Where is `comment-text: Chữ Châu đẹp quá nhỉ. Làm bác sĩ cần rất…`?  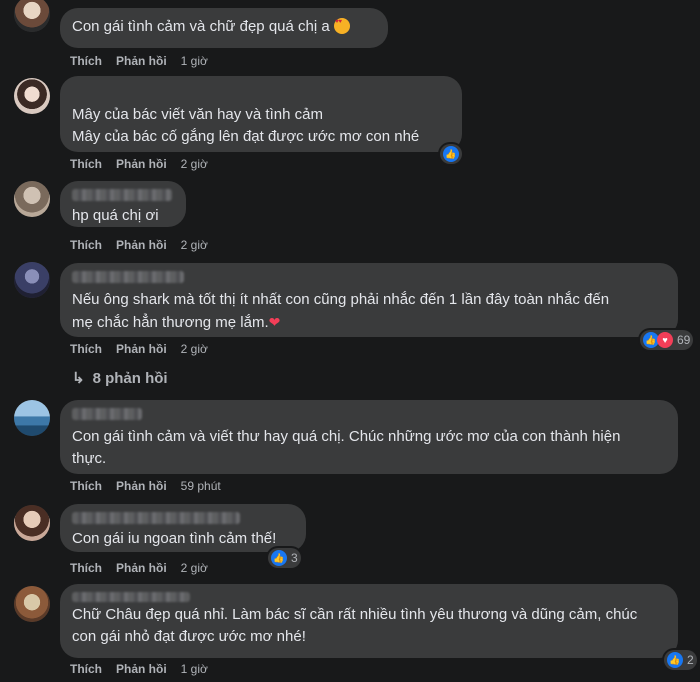 comment-text: Chữ Châu đẹp quá nhỉ. Làm bác sĩ cần rất… is located at coordinates (355, 625).